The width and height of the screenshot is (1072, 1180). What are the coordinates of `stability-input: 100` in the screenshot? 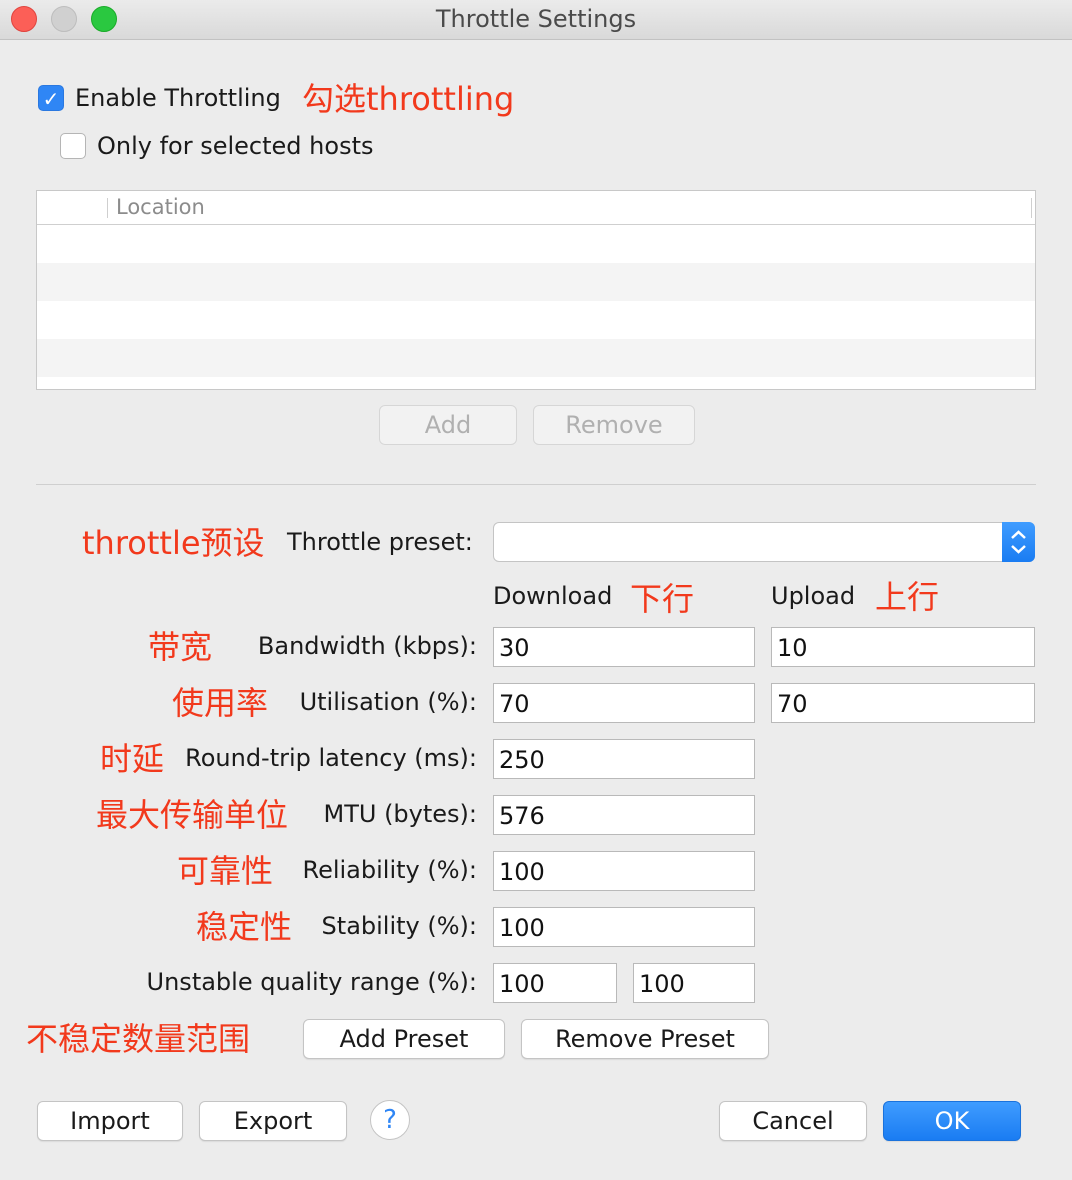 It's located at (624, 927).